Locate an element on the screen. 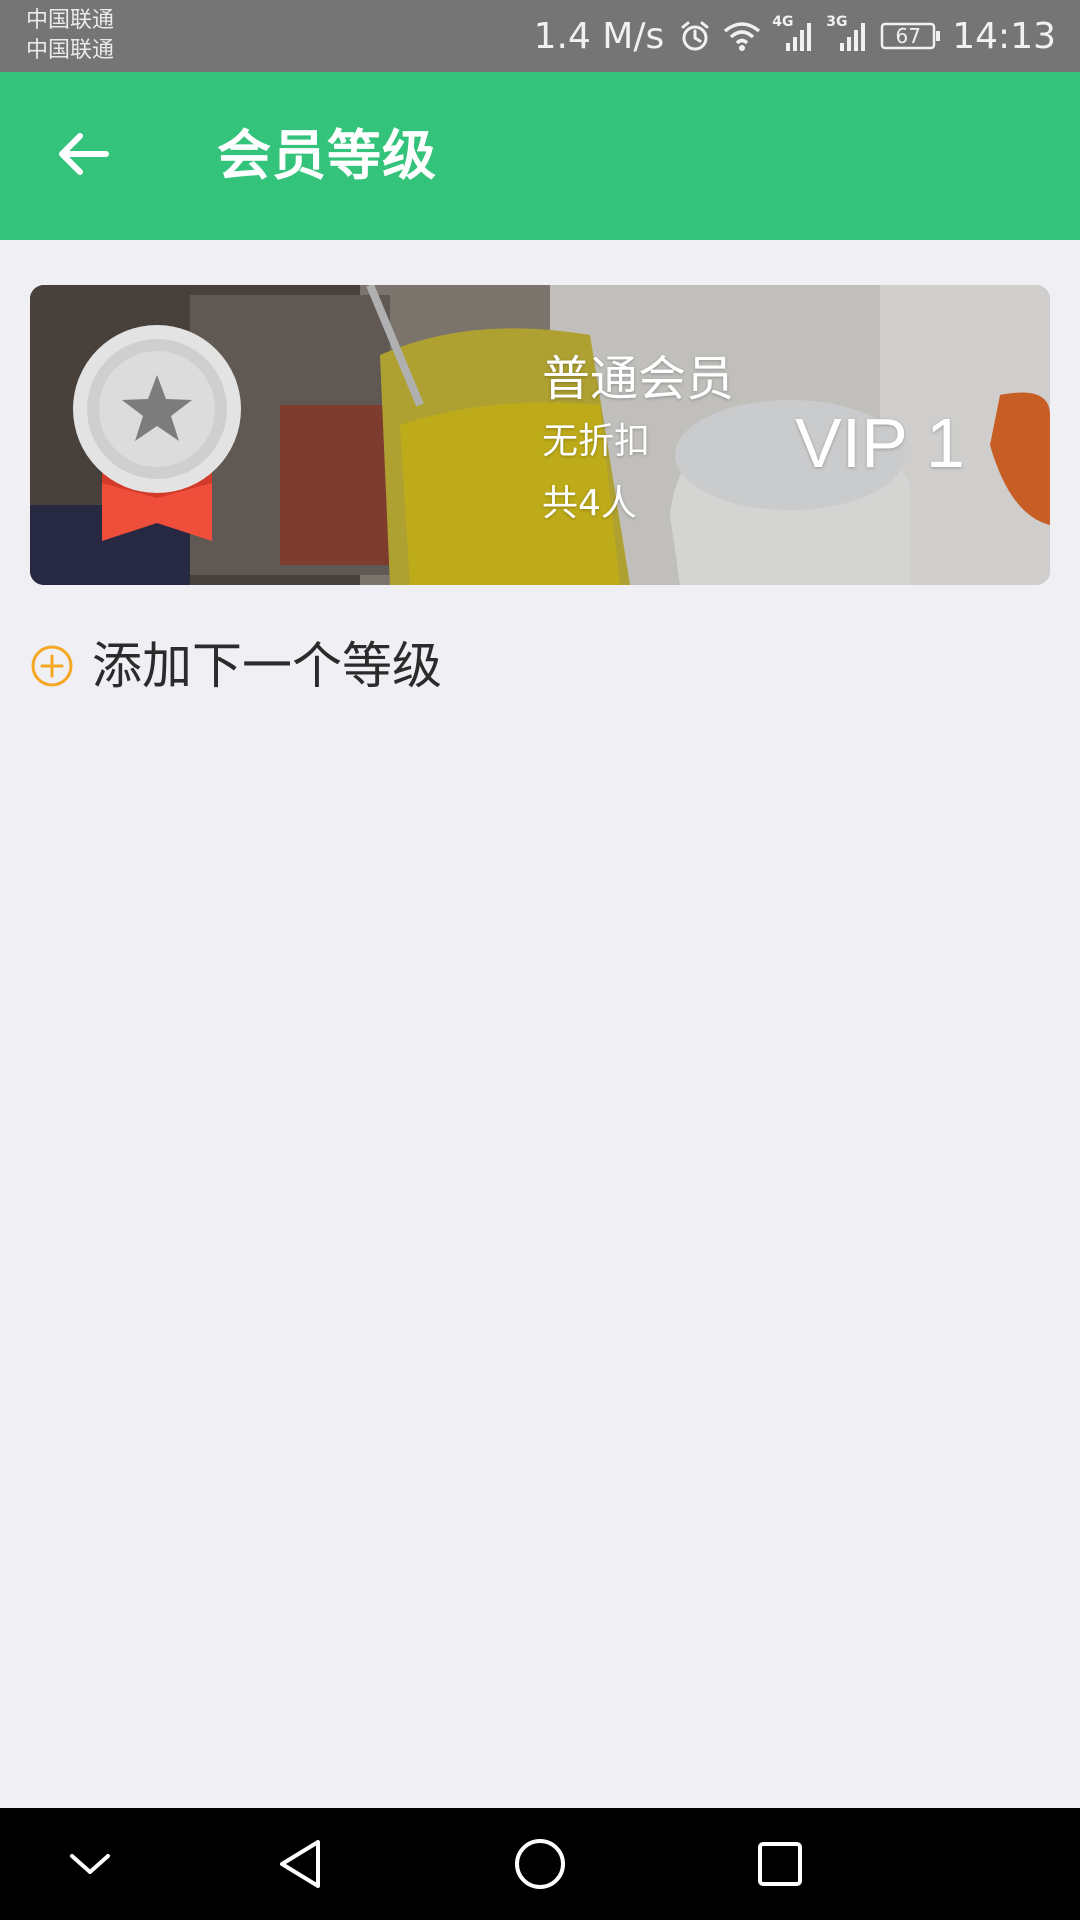 The height and width of the screenshot is (1920, 1080). app-bar: 会员等级 is located at coordinates (540, 156).